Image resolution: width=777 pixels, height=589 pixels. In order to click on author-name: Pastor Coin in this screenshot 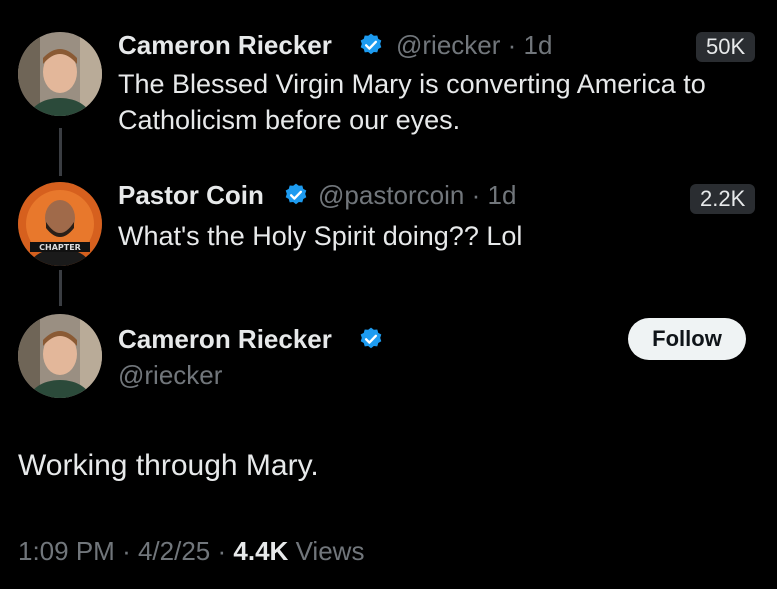, I will do `click(191, 195)`.